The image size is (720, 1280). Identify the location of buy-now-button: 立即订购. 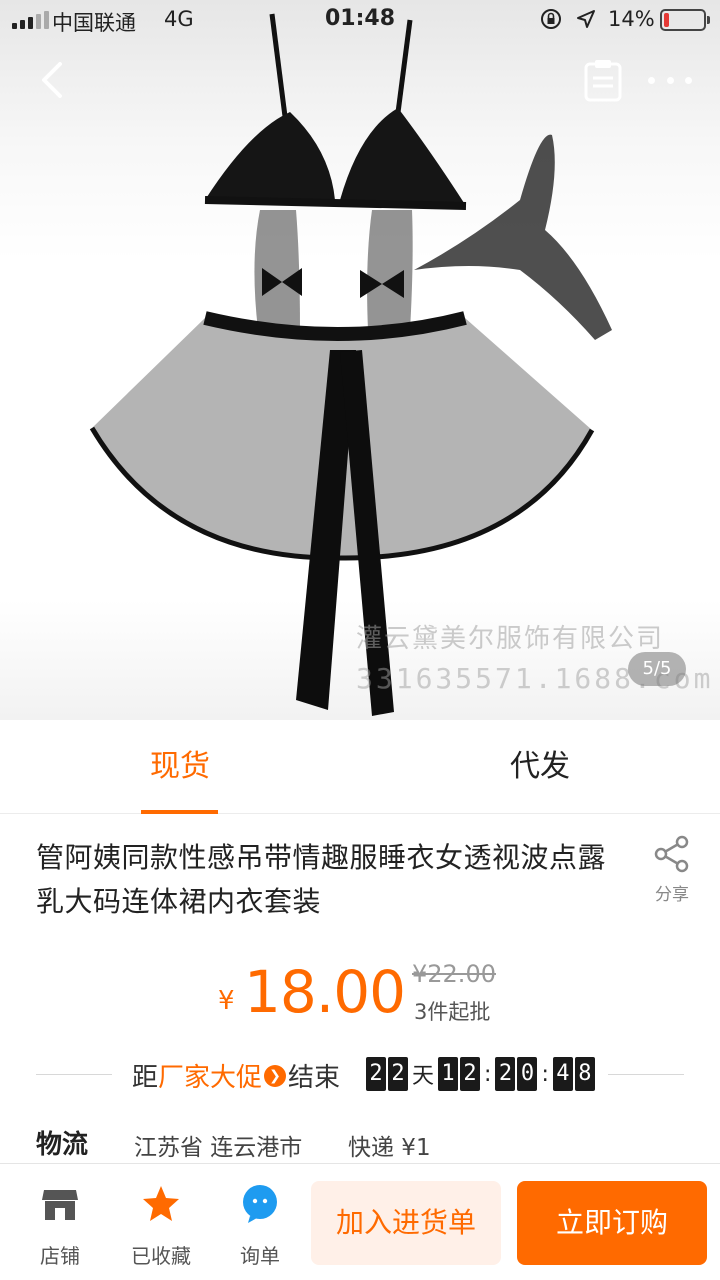
(612, 1223).